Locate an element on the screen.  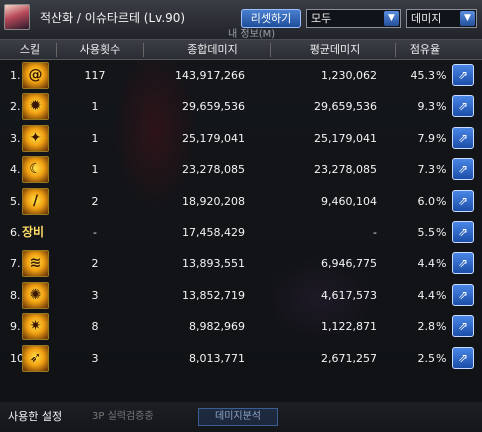
average-damage: 2,671,257 is located at coordinates (349, 358).